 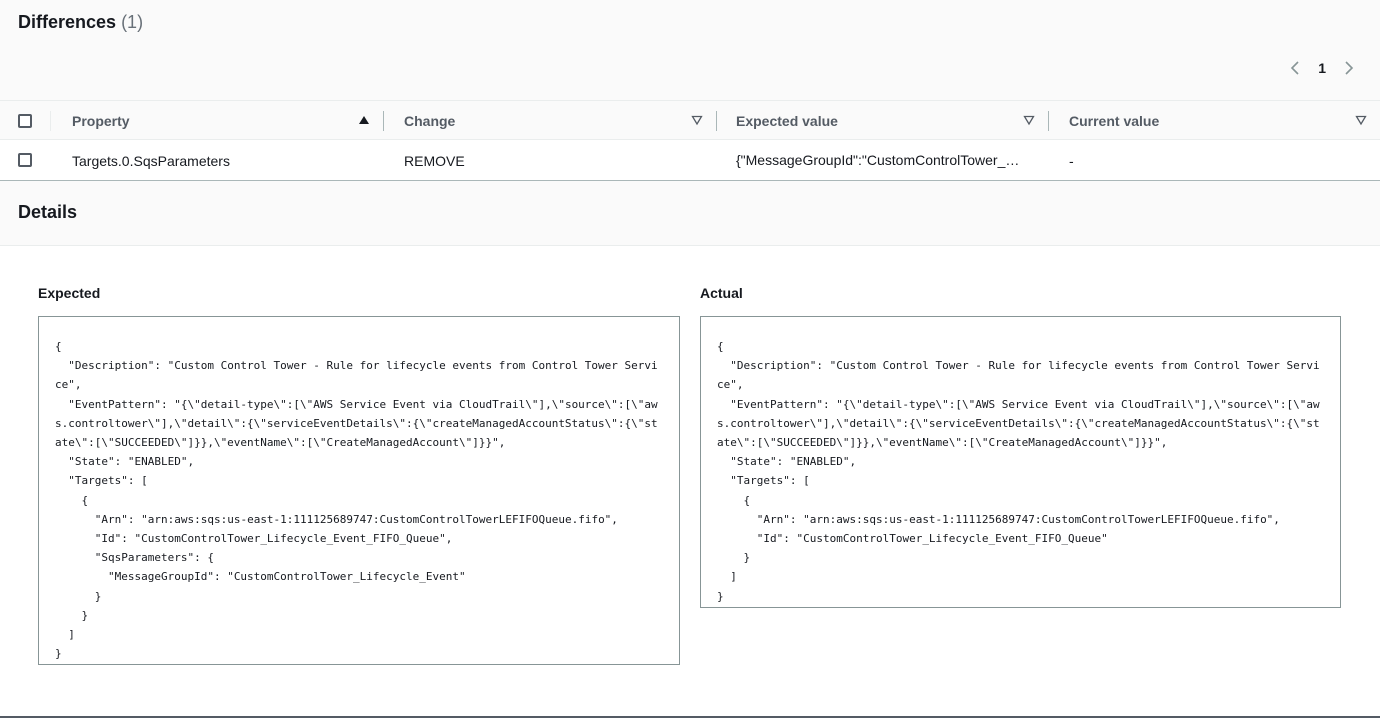 I want to click on cell-property: Targets.0.SqsParameters, so click(x=151, y=160).